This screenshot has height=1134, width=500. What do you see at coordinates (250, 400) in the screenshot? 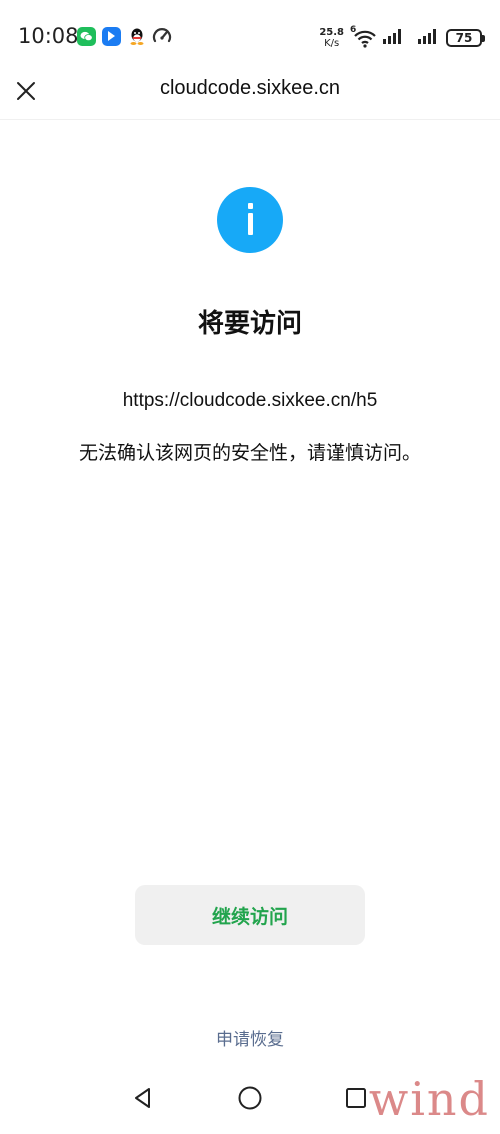
I see `target-url: https://cloudcode.sixkee.cn/h5` at bounding box center [250, 400].